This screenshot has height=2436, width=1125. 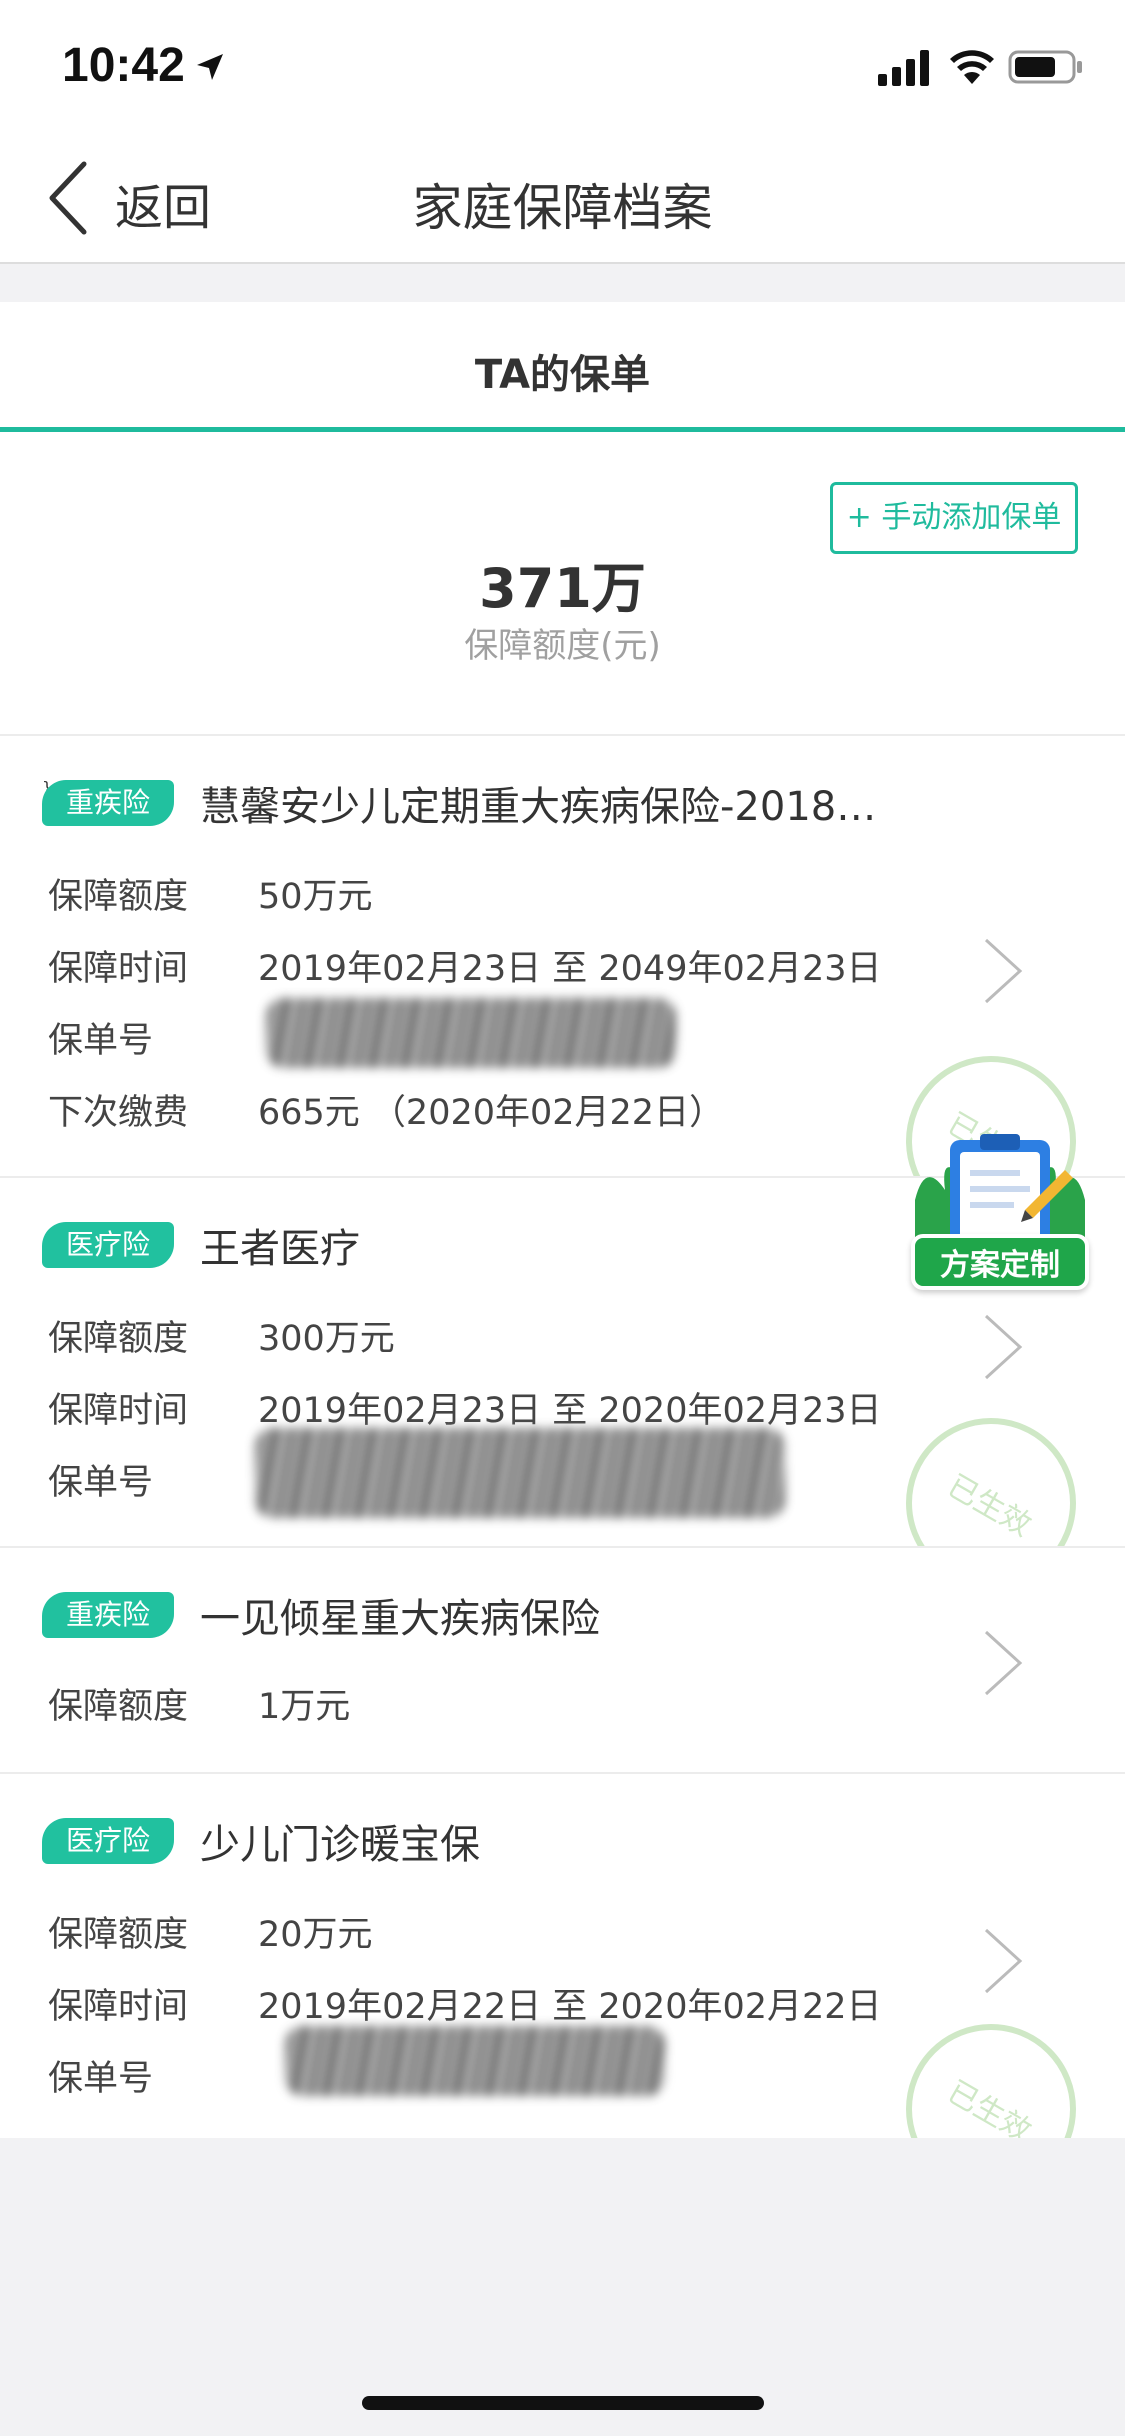 I want to click on period-value: 2019年02月22日 至 2020年02月22日, so click(x=570, y=2007).